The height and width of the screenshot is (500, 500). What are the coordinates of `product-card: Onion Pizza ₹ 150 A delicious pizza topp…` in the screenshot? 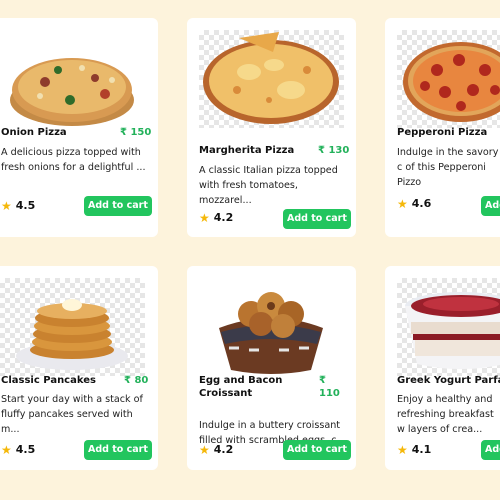 It's located at (79, 127).